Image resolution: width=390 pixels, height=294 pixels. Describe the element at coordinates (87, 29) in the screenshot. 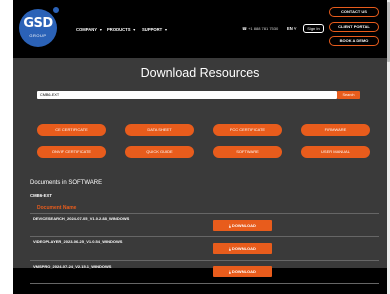

I see `nav-label: COMPANY` at that location.